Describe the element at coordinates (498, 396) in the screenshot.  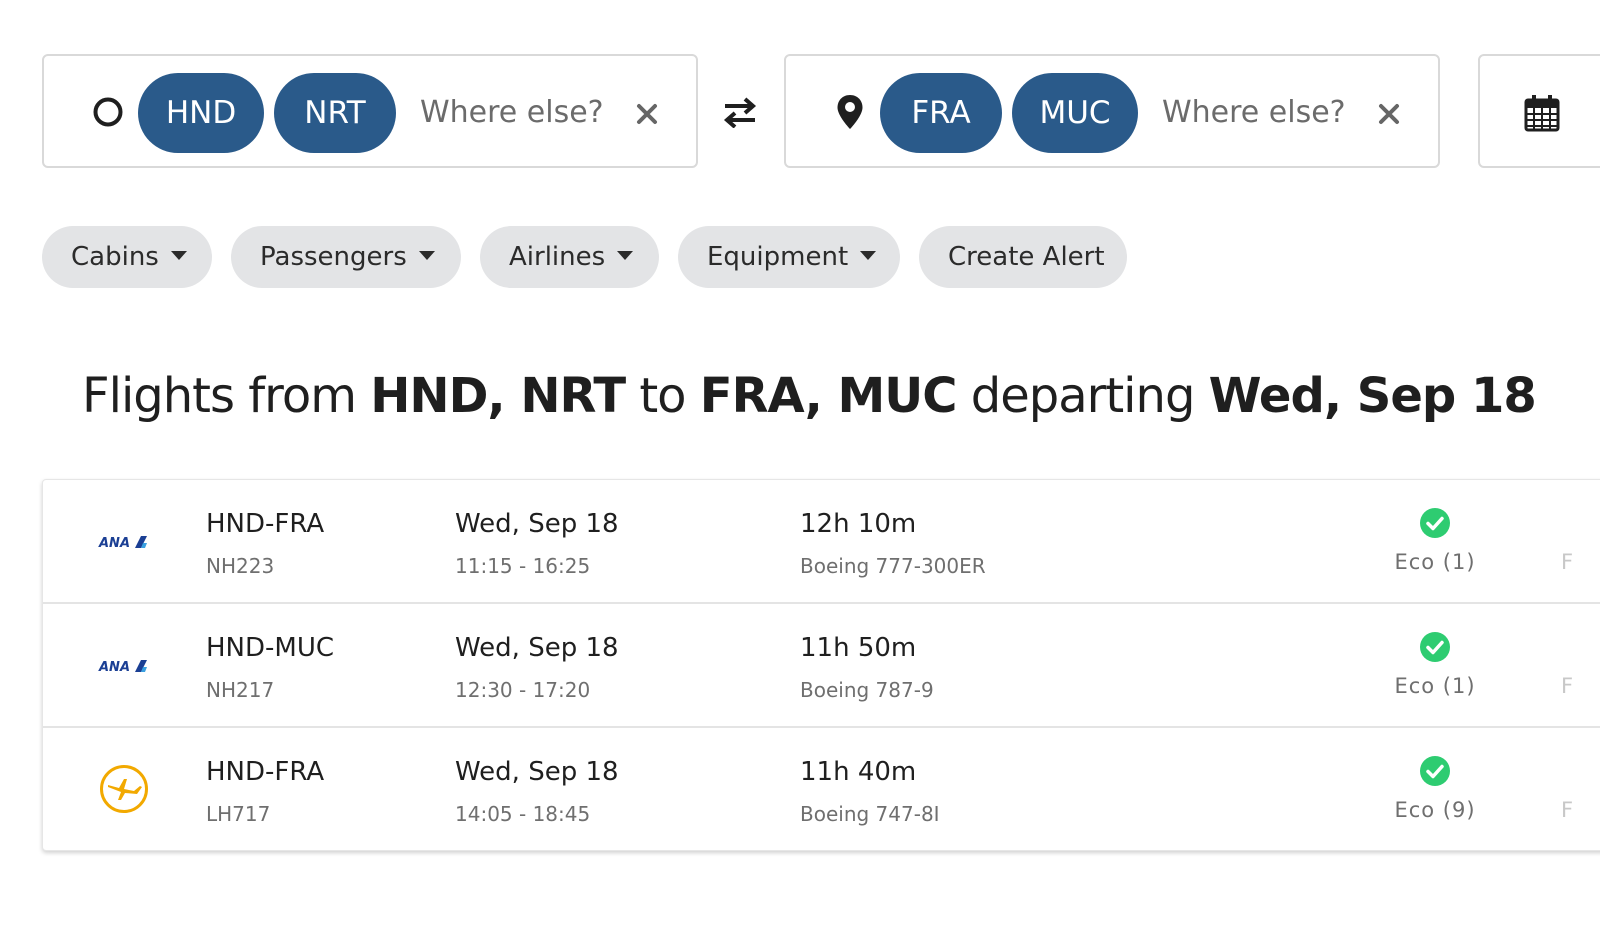
I see `heading-origins: HND, NRT` at that location.